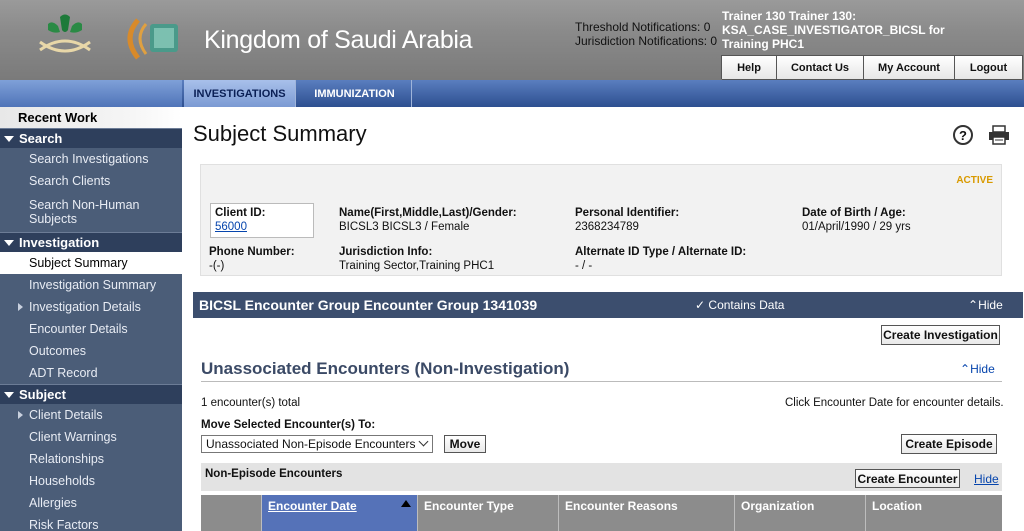  Describe the element at coordinates (963, 135) in the screenshot. I see `help-question-icon: ?` at that location.